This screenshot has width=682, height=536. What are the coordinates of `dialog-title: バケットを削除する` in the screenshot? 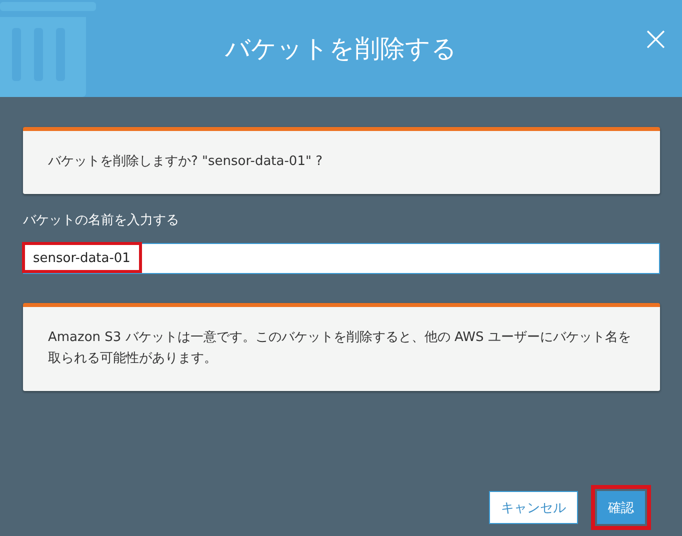 It's located at (341, 49).